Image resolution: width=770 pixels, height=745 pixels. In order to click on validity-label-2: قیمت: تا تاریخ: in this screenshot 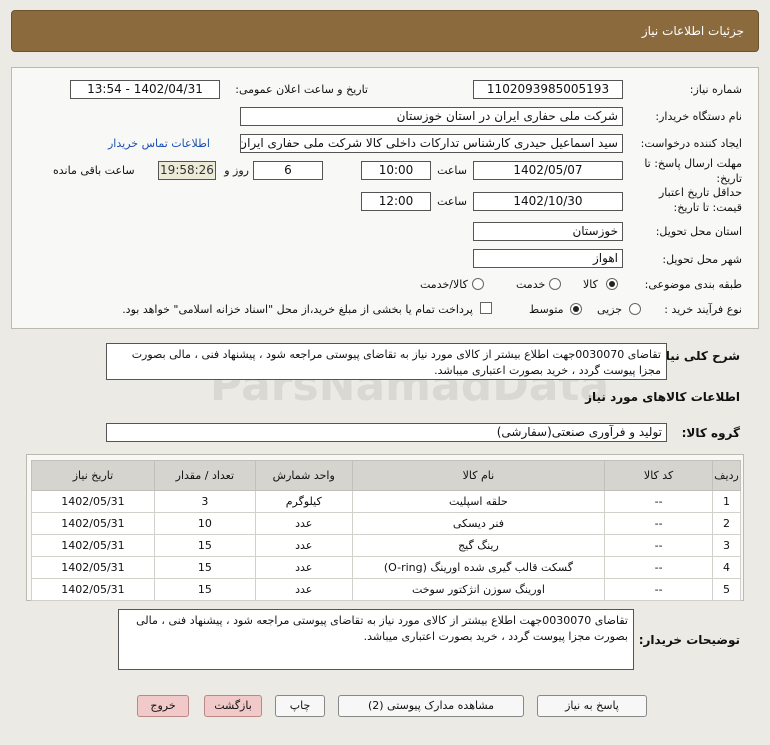, I will do `click(707, 207)`.